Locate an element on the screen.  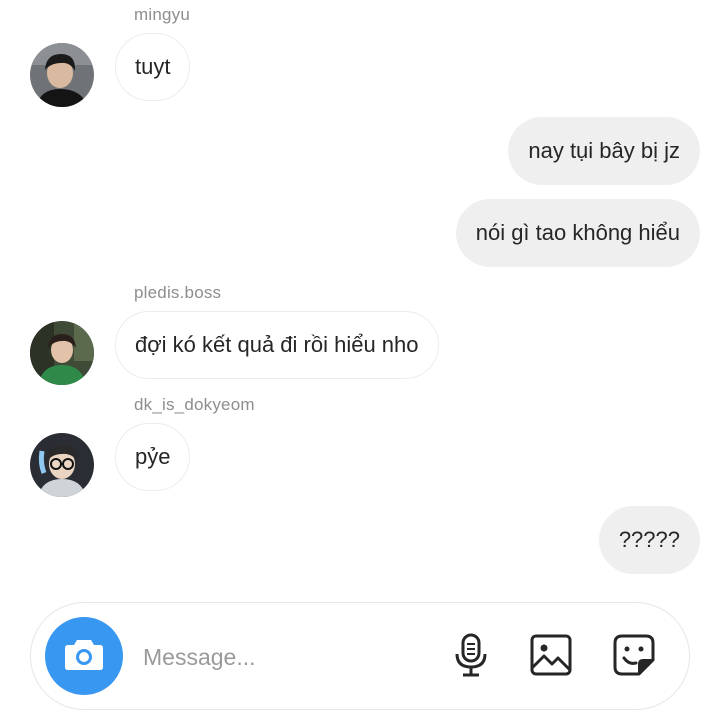
avatar-pledis-boss is located at coordinates (62, 353).